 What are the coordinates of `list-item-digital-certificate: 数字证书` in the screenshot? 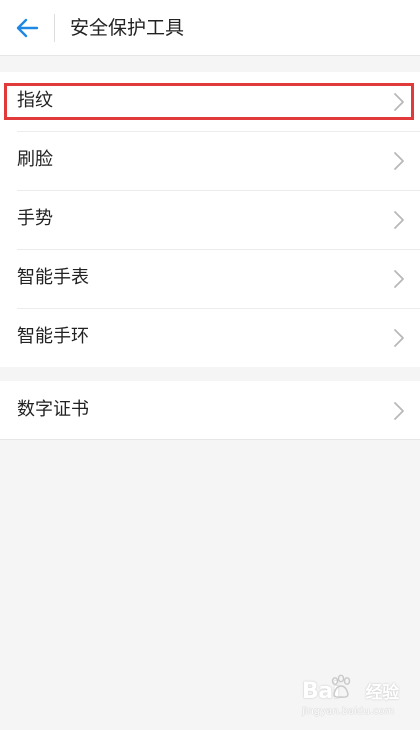 It's located at (210, 410).